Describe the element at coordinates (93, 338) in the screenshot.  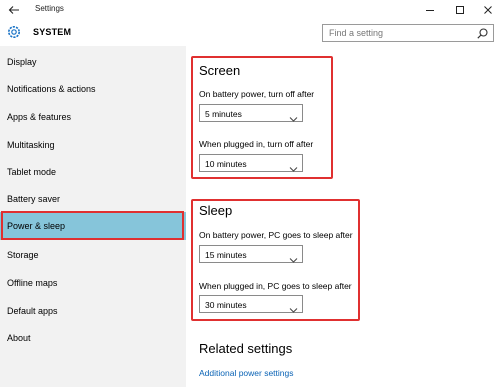
I see `sidebar-item-about: About` at that location.